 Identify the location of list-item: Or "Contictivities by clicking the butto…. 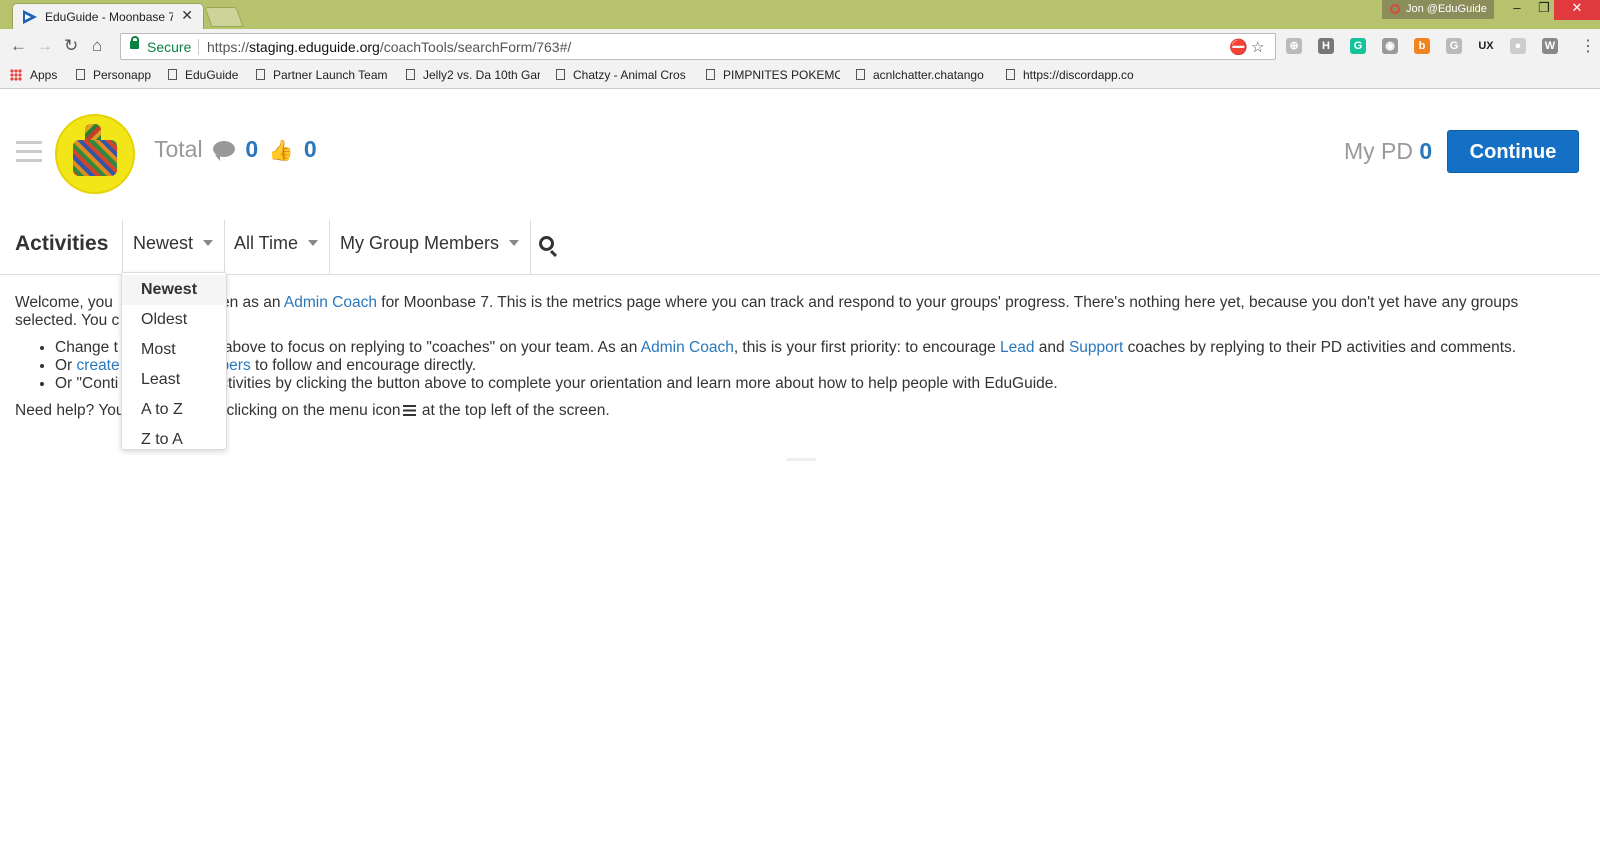
(815, 384).